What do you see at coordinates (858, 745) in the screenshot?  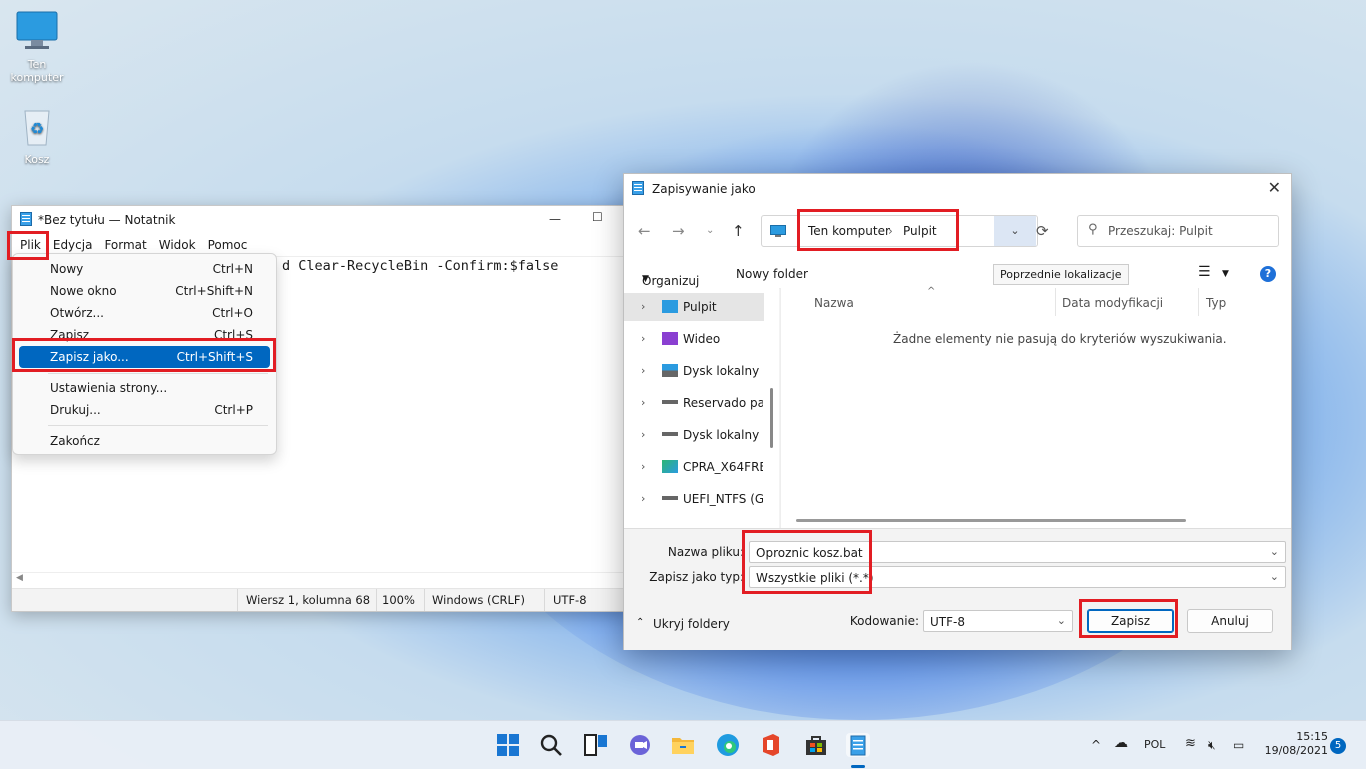 I see `notepad-taskbar-icon` at bounding box center [858, 745].